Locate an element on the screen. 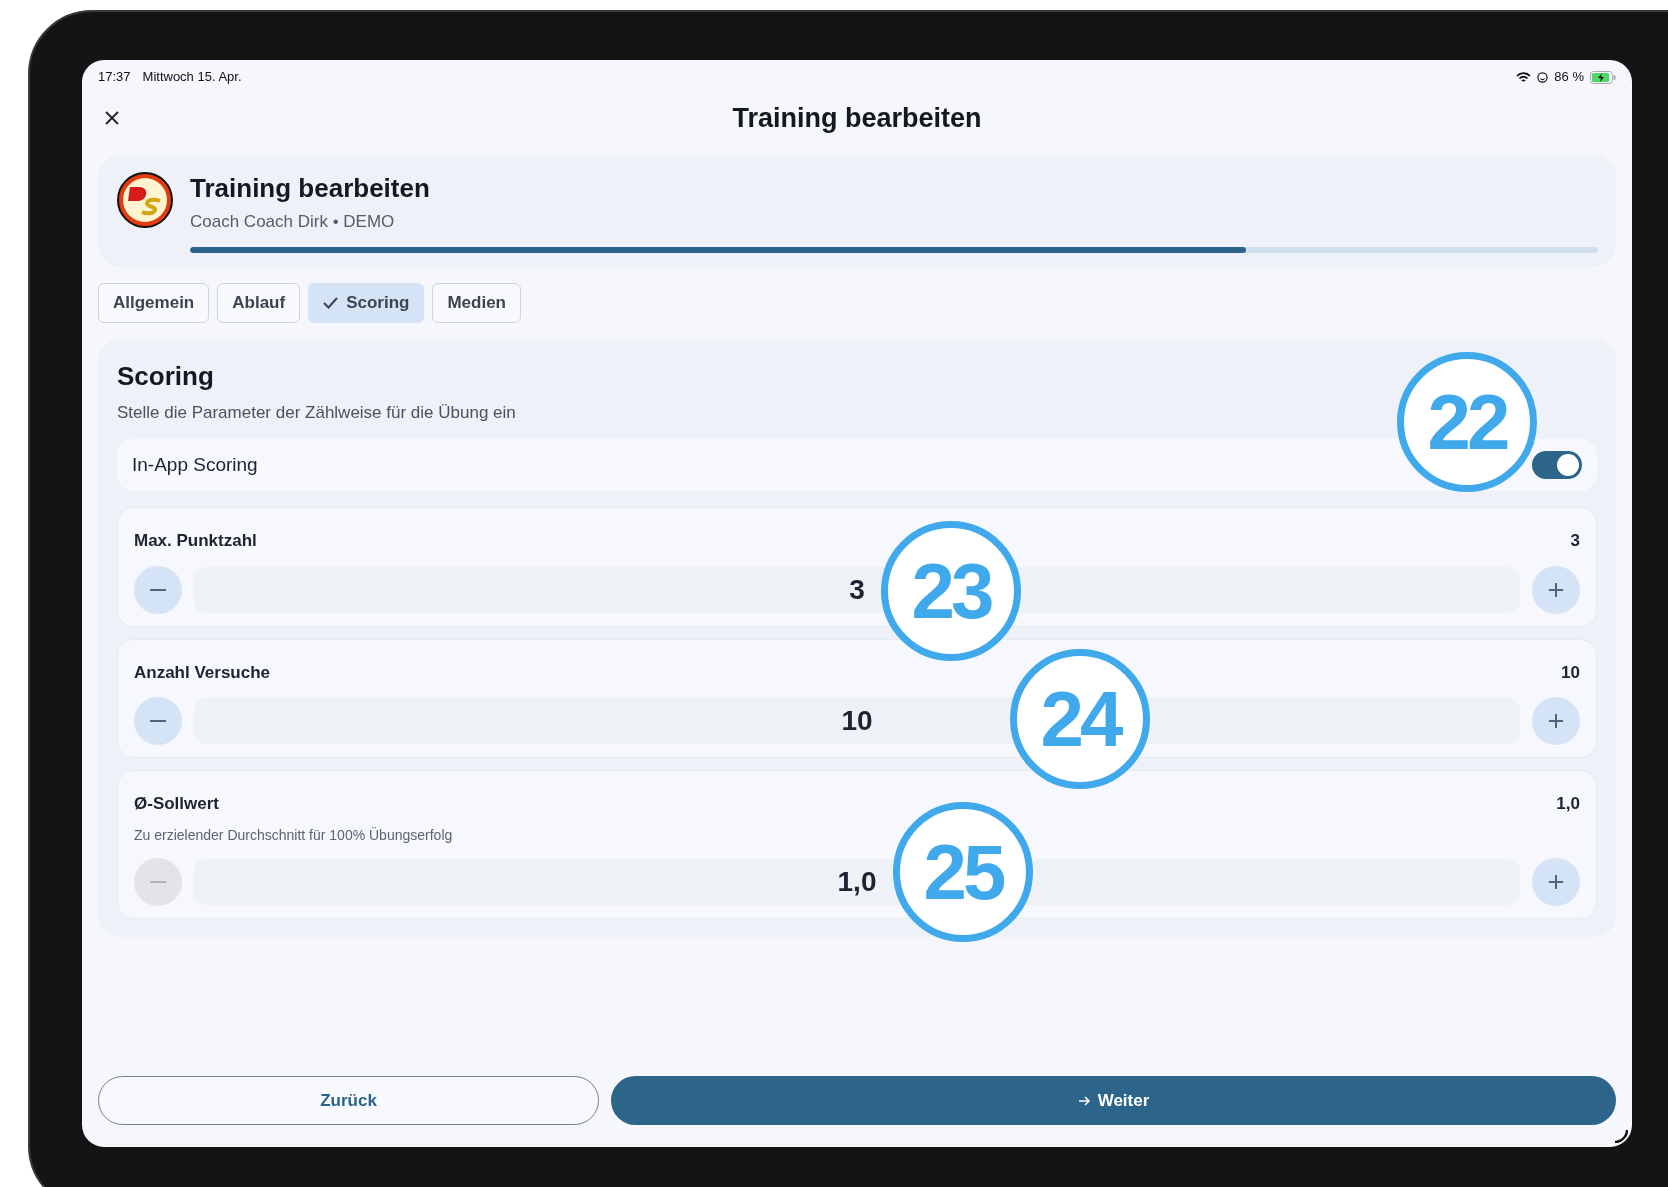 The height and width of the screenshot is (1187, 1668). battery-charging-icon is located at coordinates (1603, 77).